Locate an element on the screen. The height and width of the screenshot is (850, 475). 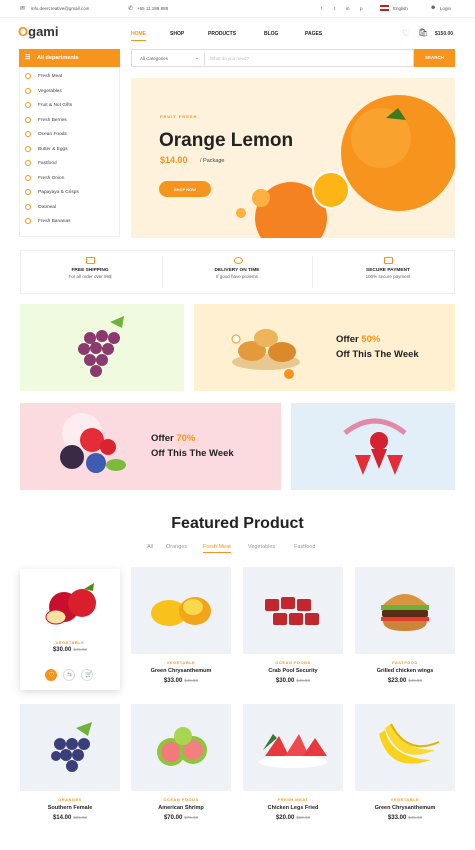
cart-icon: 🛒 is located at coordinates (89, 675).